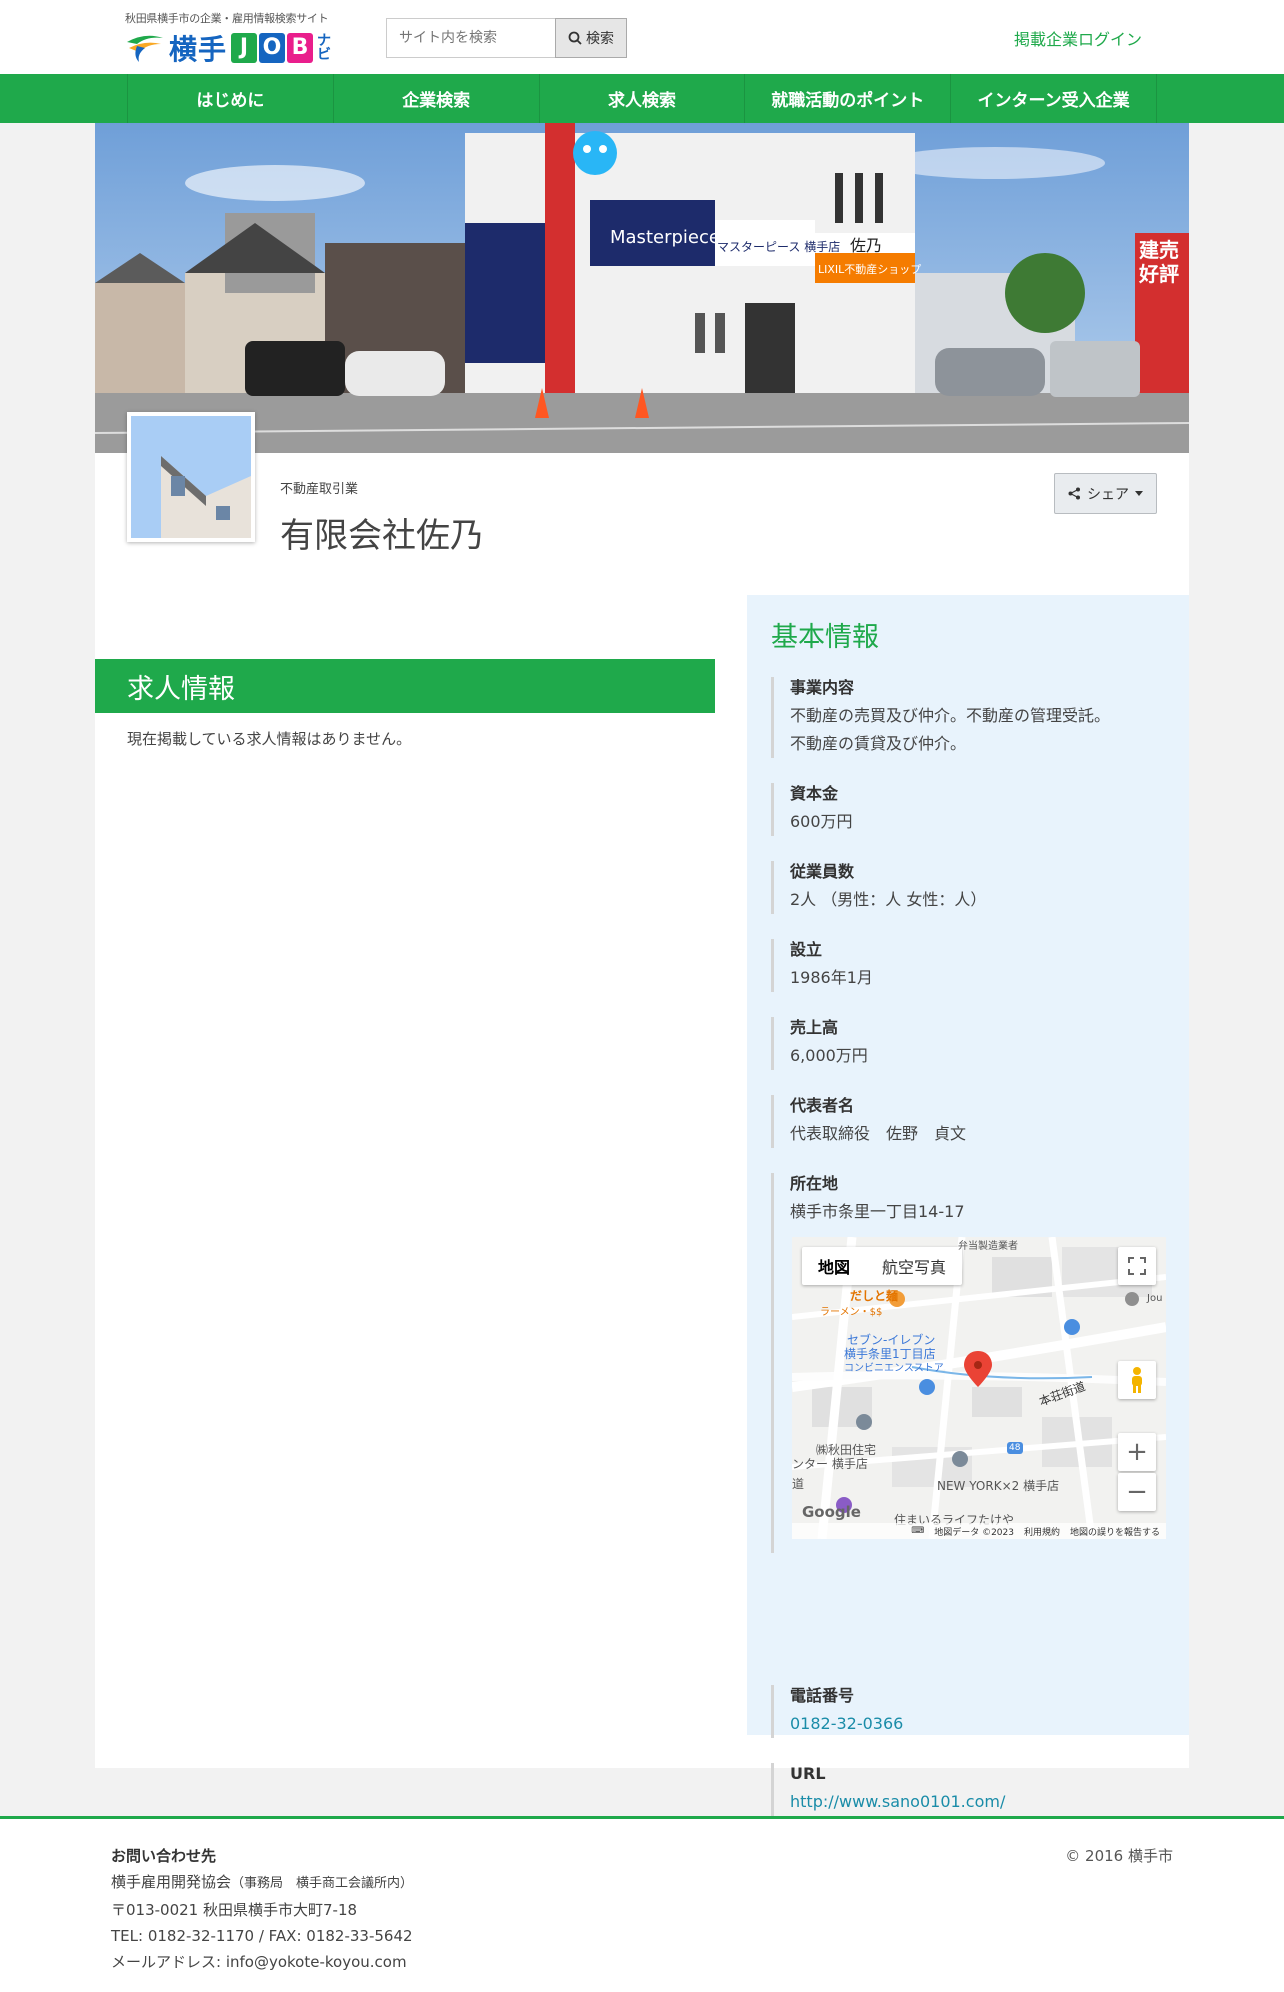 The image size is (1284, 1992). What do you see at coordinates (851, 1312) in the screenshot?
I see `map-label-ramen-sub: ラーメン・$$` at bounding box center [851, 1312].